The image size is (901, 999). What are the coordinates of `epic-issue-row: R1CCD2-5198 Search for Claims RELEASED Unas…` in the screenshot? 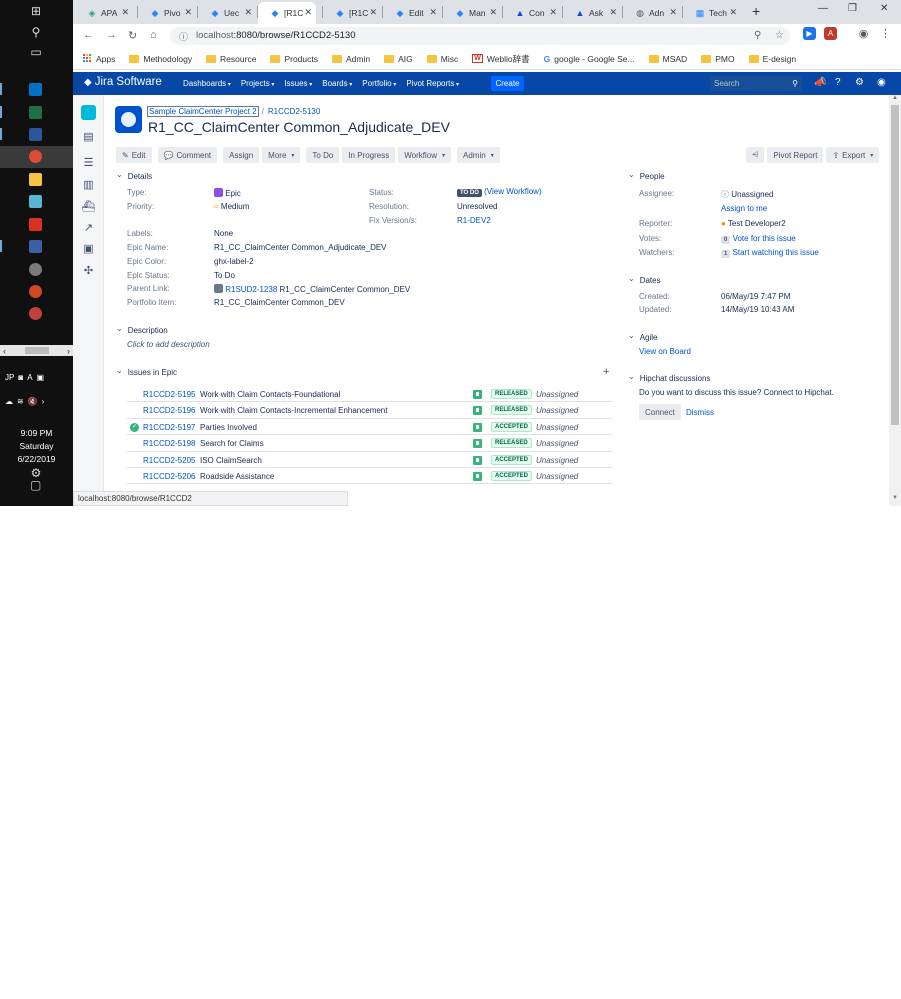 It's located at (369, 443).